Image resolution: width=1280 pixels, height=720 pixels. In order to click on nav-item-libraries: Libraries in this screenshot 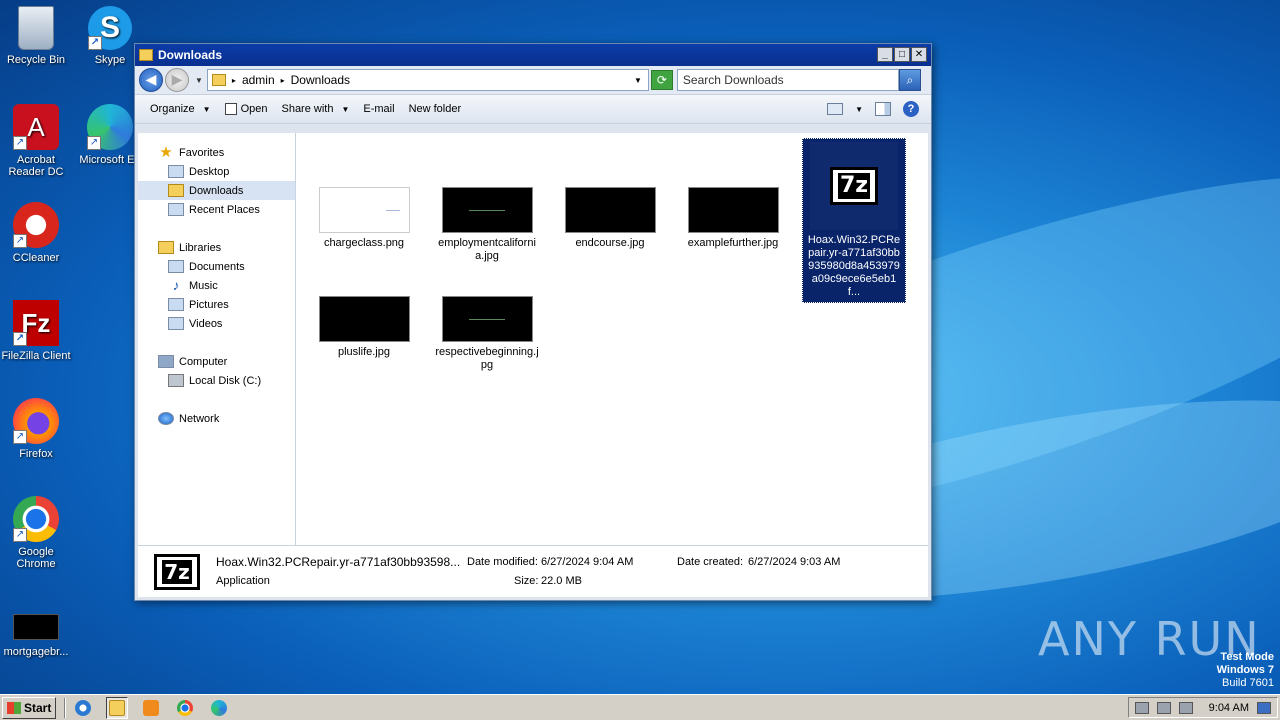, I will do `click(216, 247)`.